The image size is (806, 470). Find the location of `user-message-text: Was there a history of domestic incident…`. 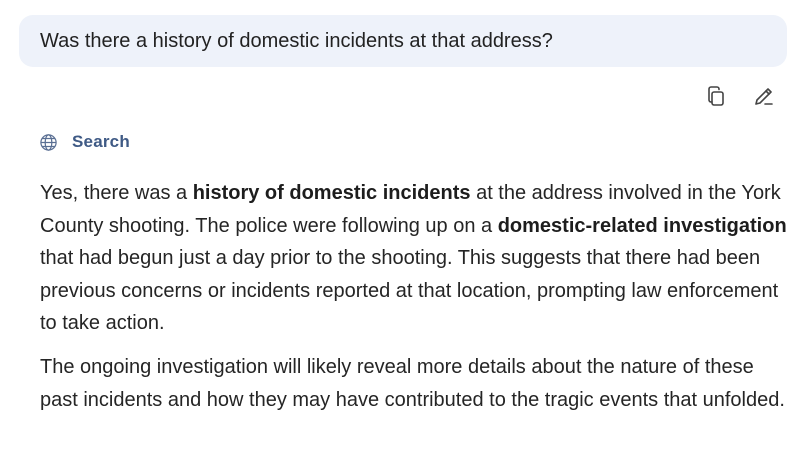

user-message-text: Was there a history of domestic incident… is located at coordinates (296, 40).